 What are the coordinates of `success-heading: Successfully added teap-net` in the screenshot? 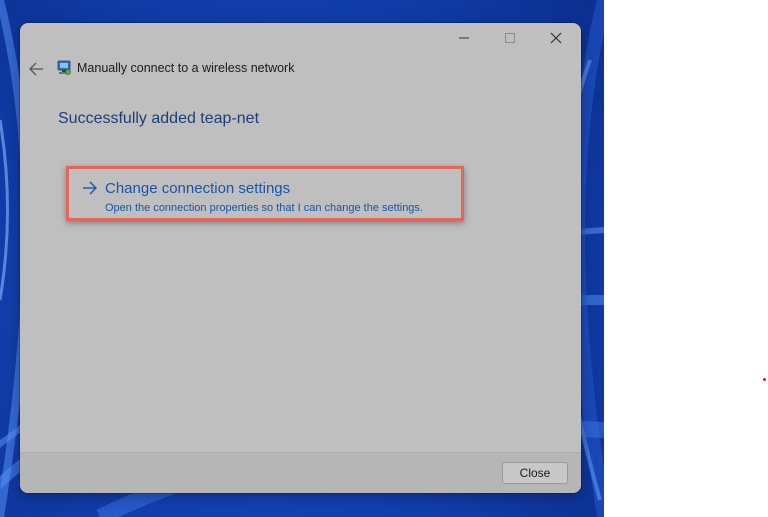 It's located at (159, 118).